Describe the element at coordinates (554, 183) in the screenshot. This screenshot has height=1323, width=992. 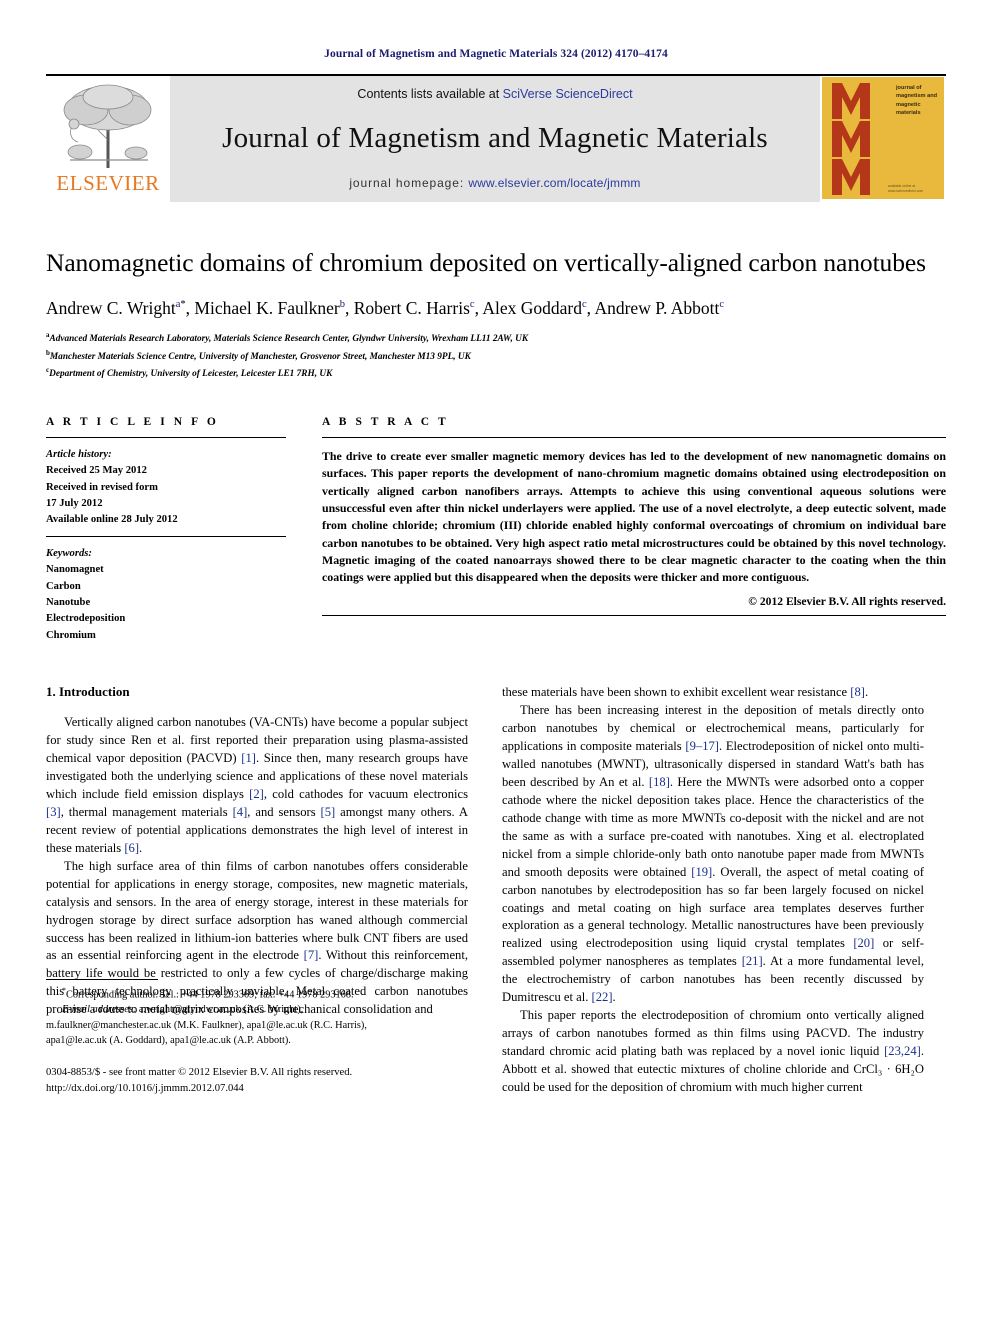
I see `homepage-link: www.elsevier.com/locate/jmmm` at that location.